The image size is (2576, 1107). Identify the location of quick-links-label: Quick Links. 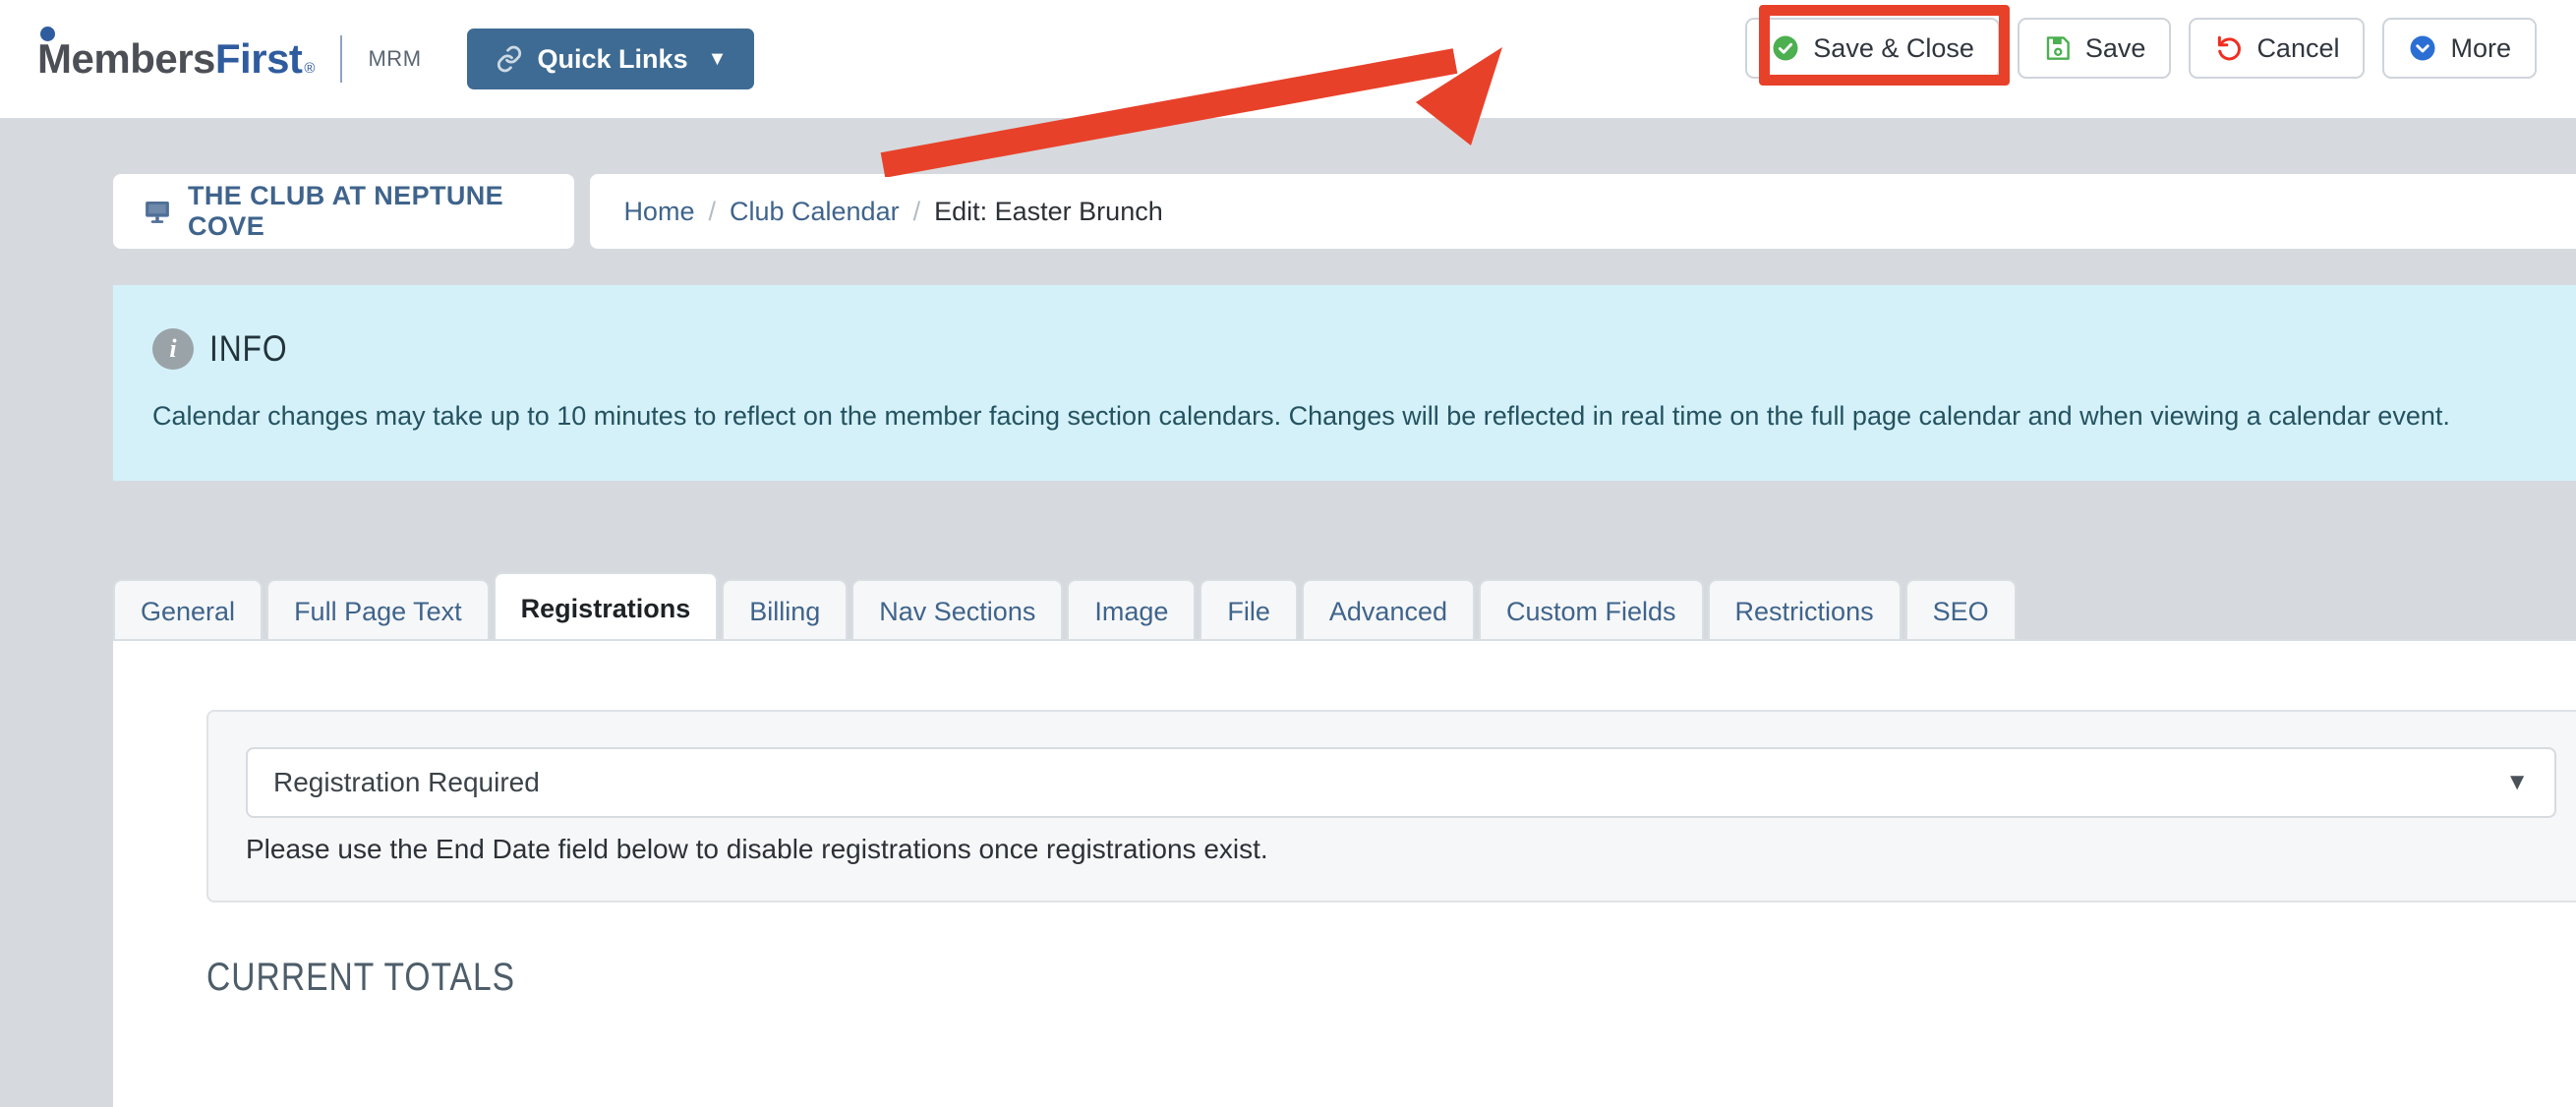
(612, 58).